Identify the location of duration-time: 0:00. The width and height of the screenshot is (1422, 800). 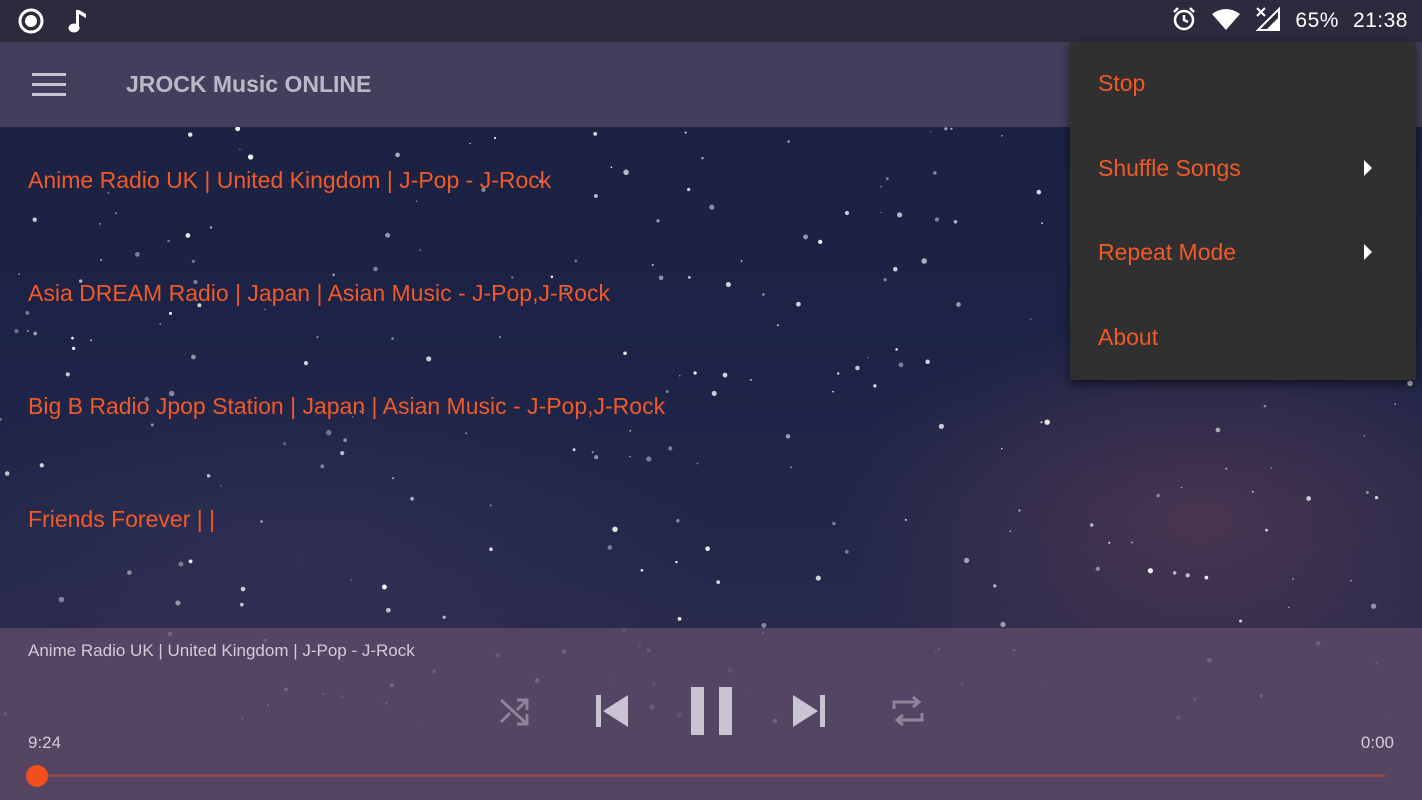
(1377, 742).